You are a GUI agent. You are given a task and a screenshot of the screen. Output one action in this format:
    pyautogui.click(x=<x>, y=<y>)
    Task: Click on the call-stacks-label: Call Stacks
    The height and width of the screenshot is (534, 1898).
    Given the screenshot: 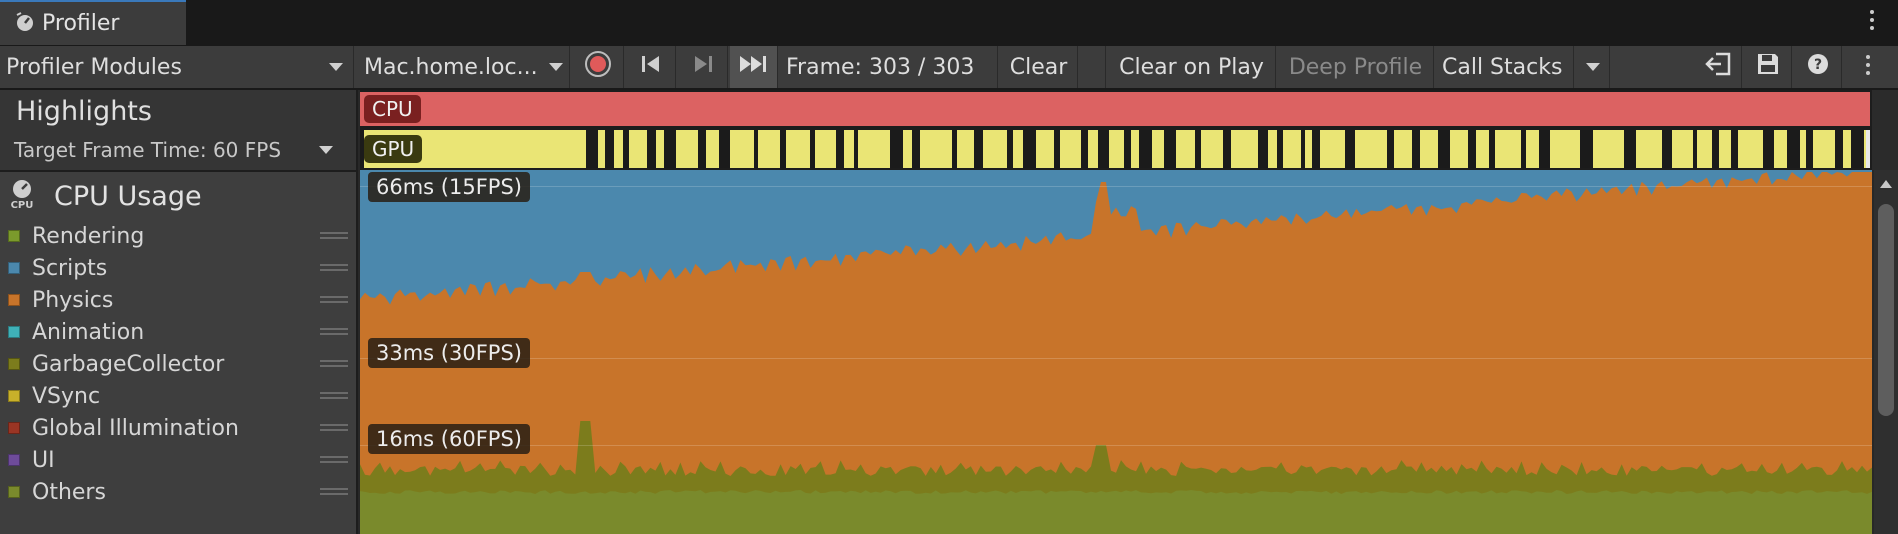 What is the action you would take?
    pyautogui.click(x=1502, y=67)
    